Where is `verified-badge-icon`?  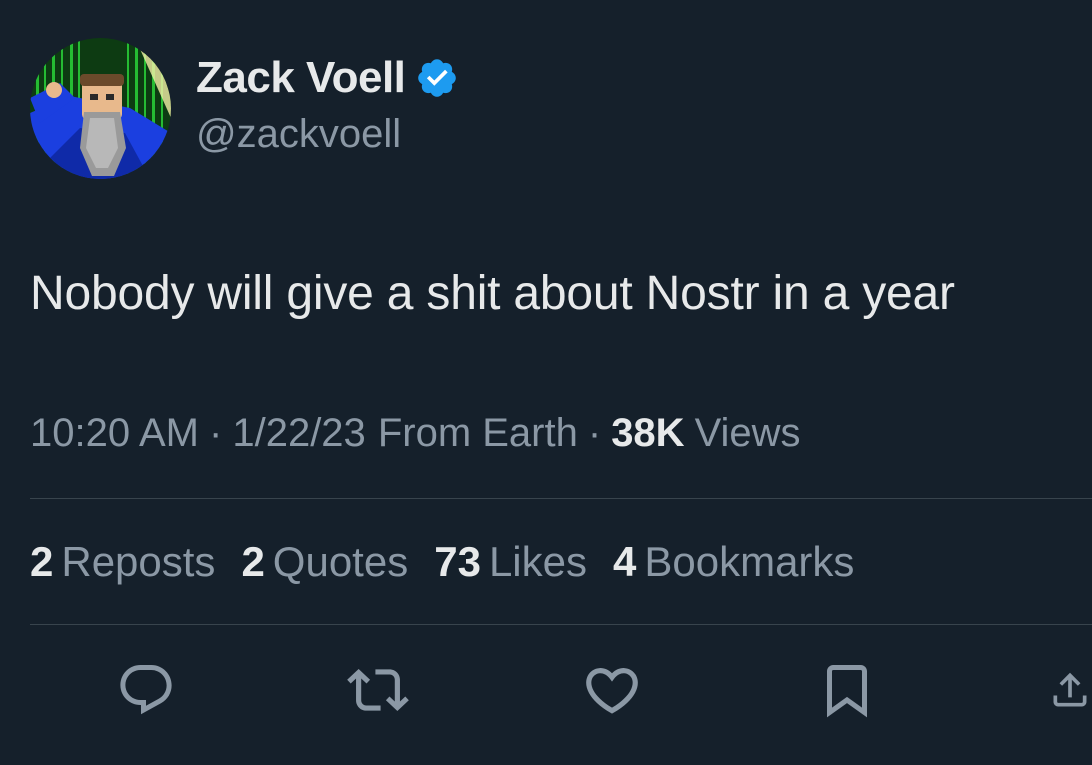 verified-badge-icon is located at coordinates (437, 78).